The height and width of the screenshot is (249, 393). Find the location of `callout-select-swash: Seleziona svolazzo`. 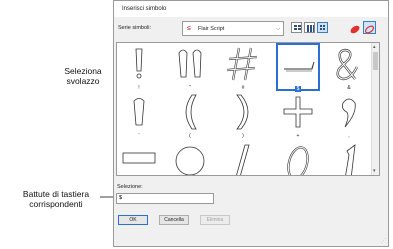

callout-select-swash: Seleziona svolazzo is located at coordinates (83, 76).